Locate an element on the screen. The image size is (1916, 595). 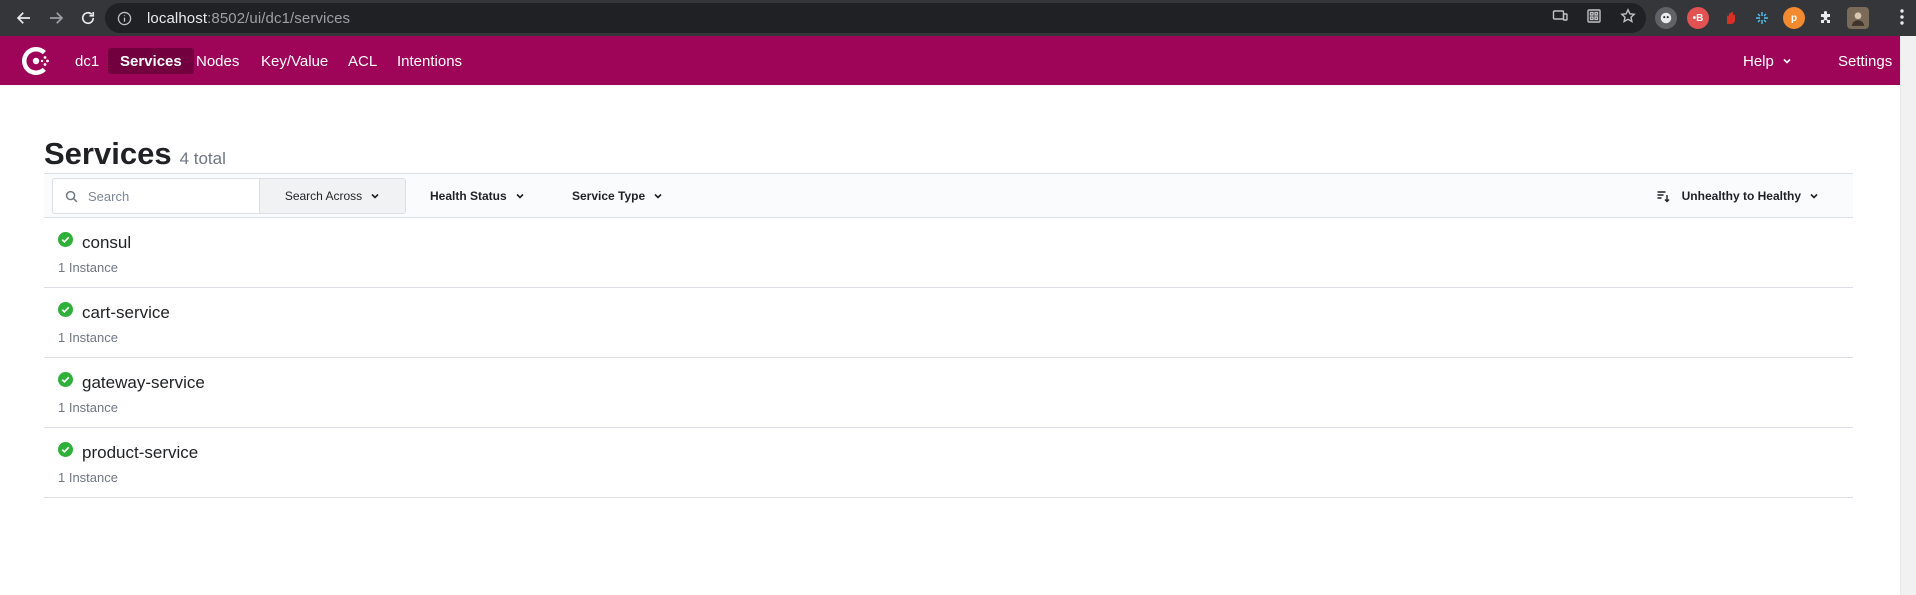
cast-icon is located at coordinates (1560, 18).